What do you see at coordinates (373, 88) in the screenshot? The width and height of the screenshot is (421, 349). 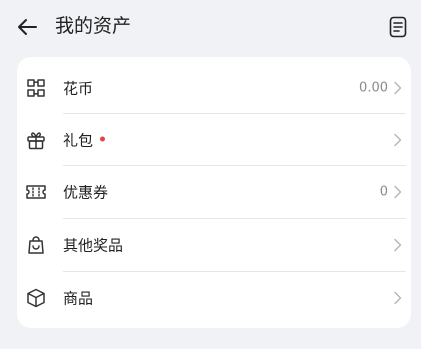 I see `asset-value: 0.00` at bounding box center [373, 88].